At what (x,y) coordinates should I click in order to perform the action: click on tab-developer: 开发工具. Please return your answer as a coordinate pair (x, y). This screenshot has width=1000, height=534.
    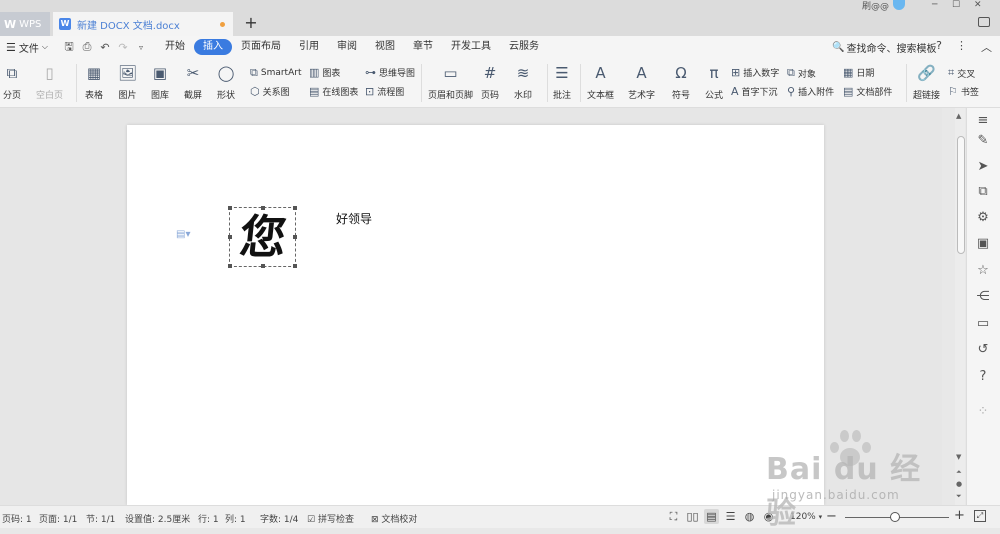
    Looking at the image, I should click on (471, 47).